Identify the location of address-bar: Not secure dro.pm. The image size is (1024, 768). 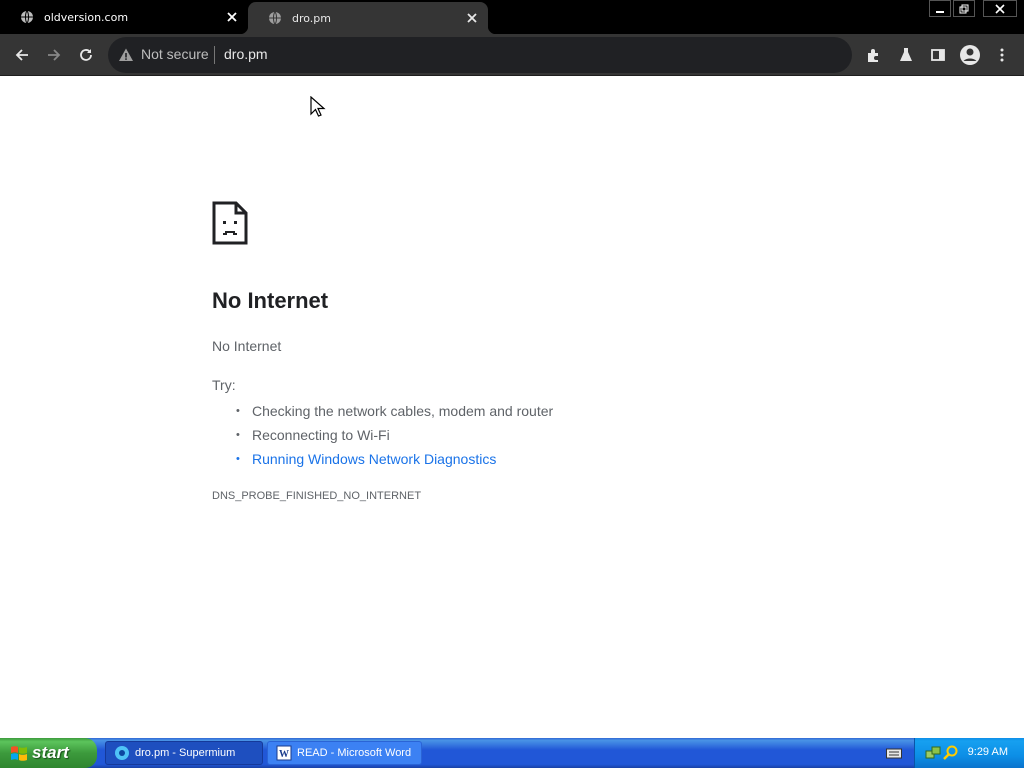
(480, 55).